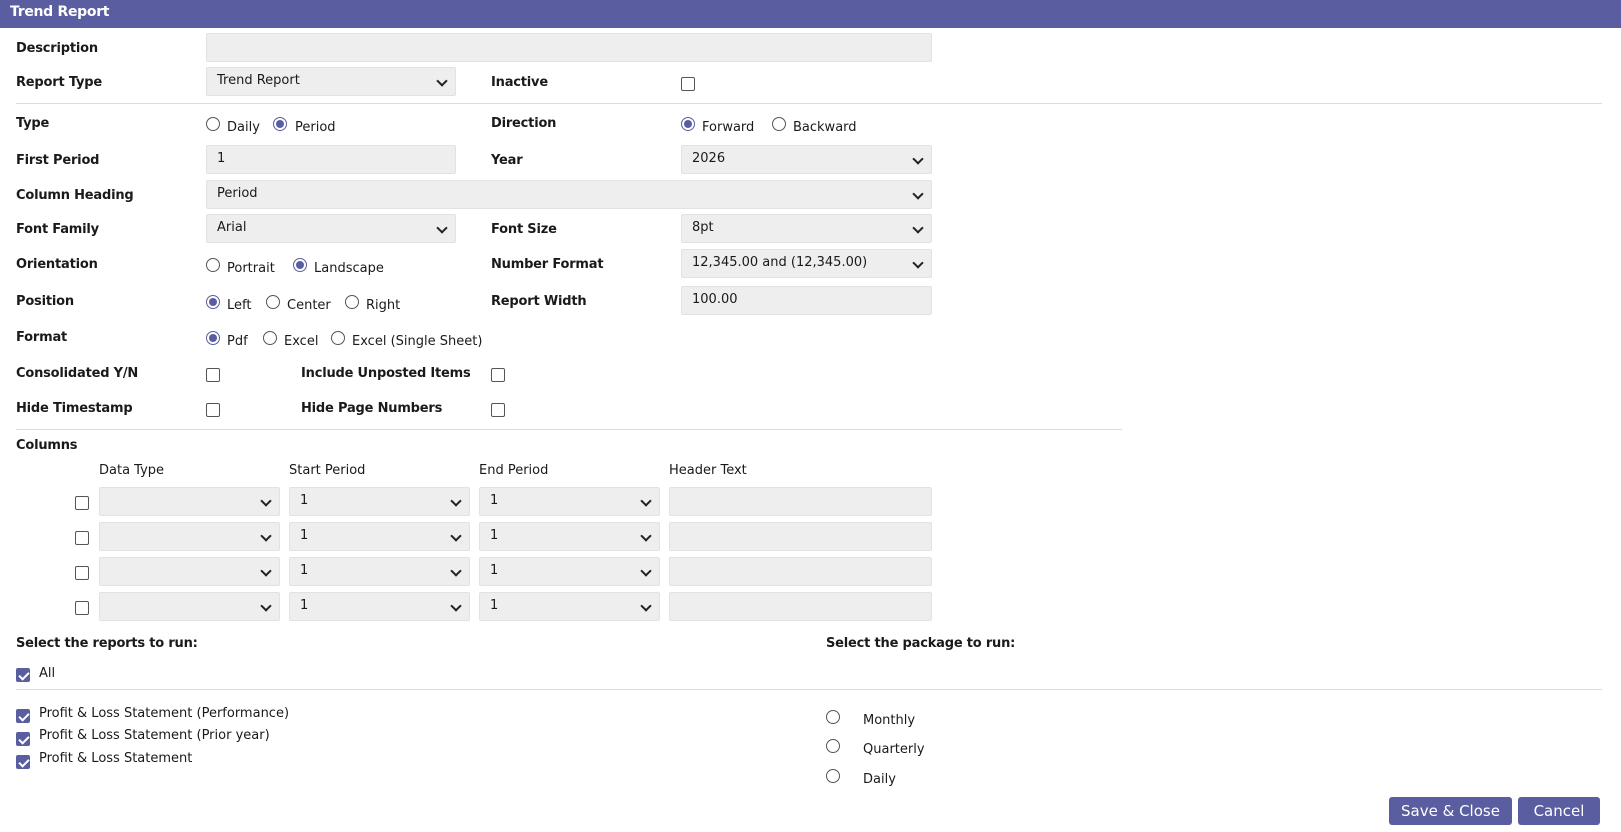 Image resolution: width=1621 pixels, height=832 pixels. Describe the element at coordinates (47, 445) in the screenshot. I see `columns-label: Columns` at that location.